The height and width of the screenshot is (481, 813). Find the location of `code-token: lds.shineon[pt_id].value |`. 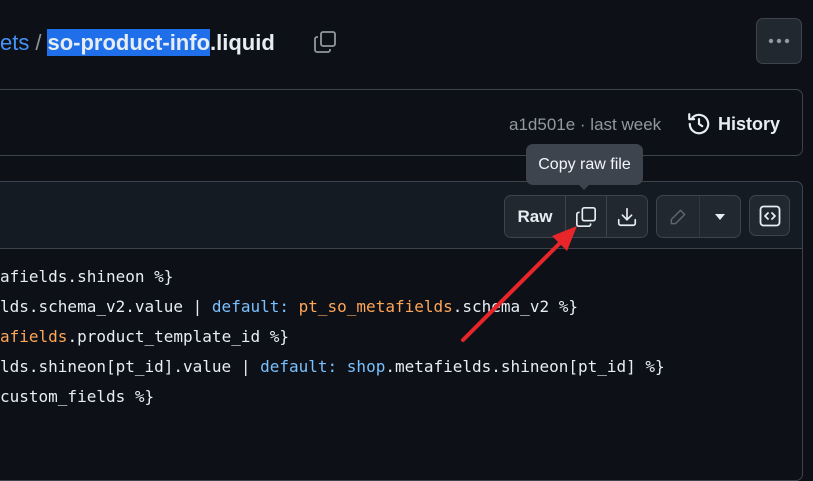

code-token: lds.shineon[pt_id].value | is located at coordinates (130, 366).